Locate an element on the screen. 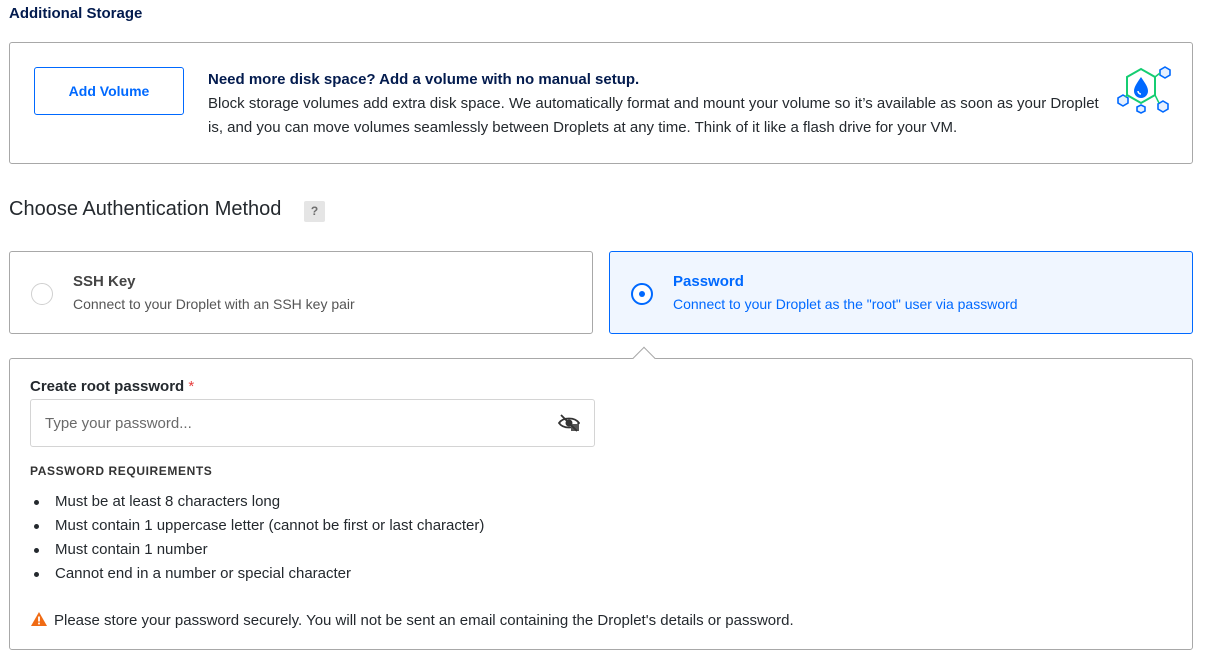  root-password-input is located at coordinates (312, 423).